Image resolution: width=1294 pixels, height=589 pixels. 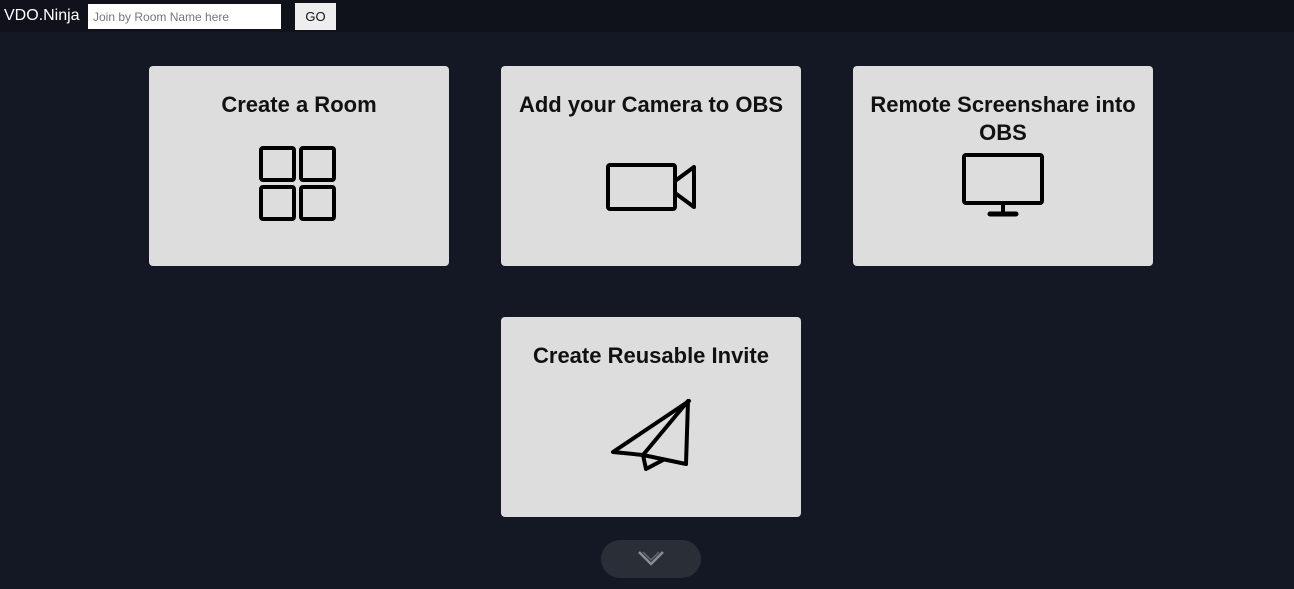 What do you see at coordinates (651, 355) in the screenshot?
I see `card-title: Create Reusable Invite` at bounding box center [651, 355].